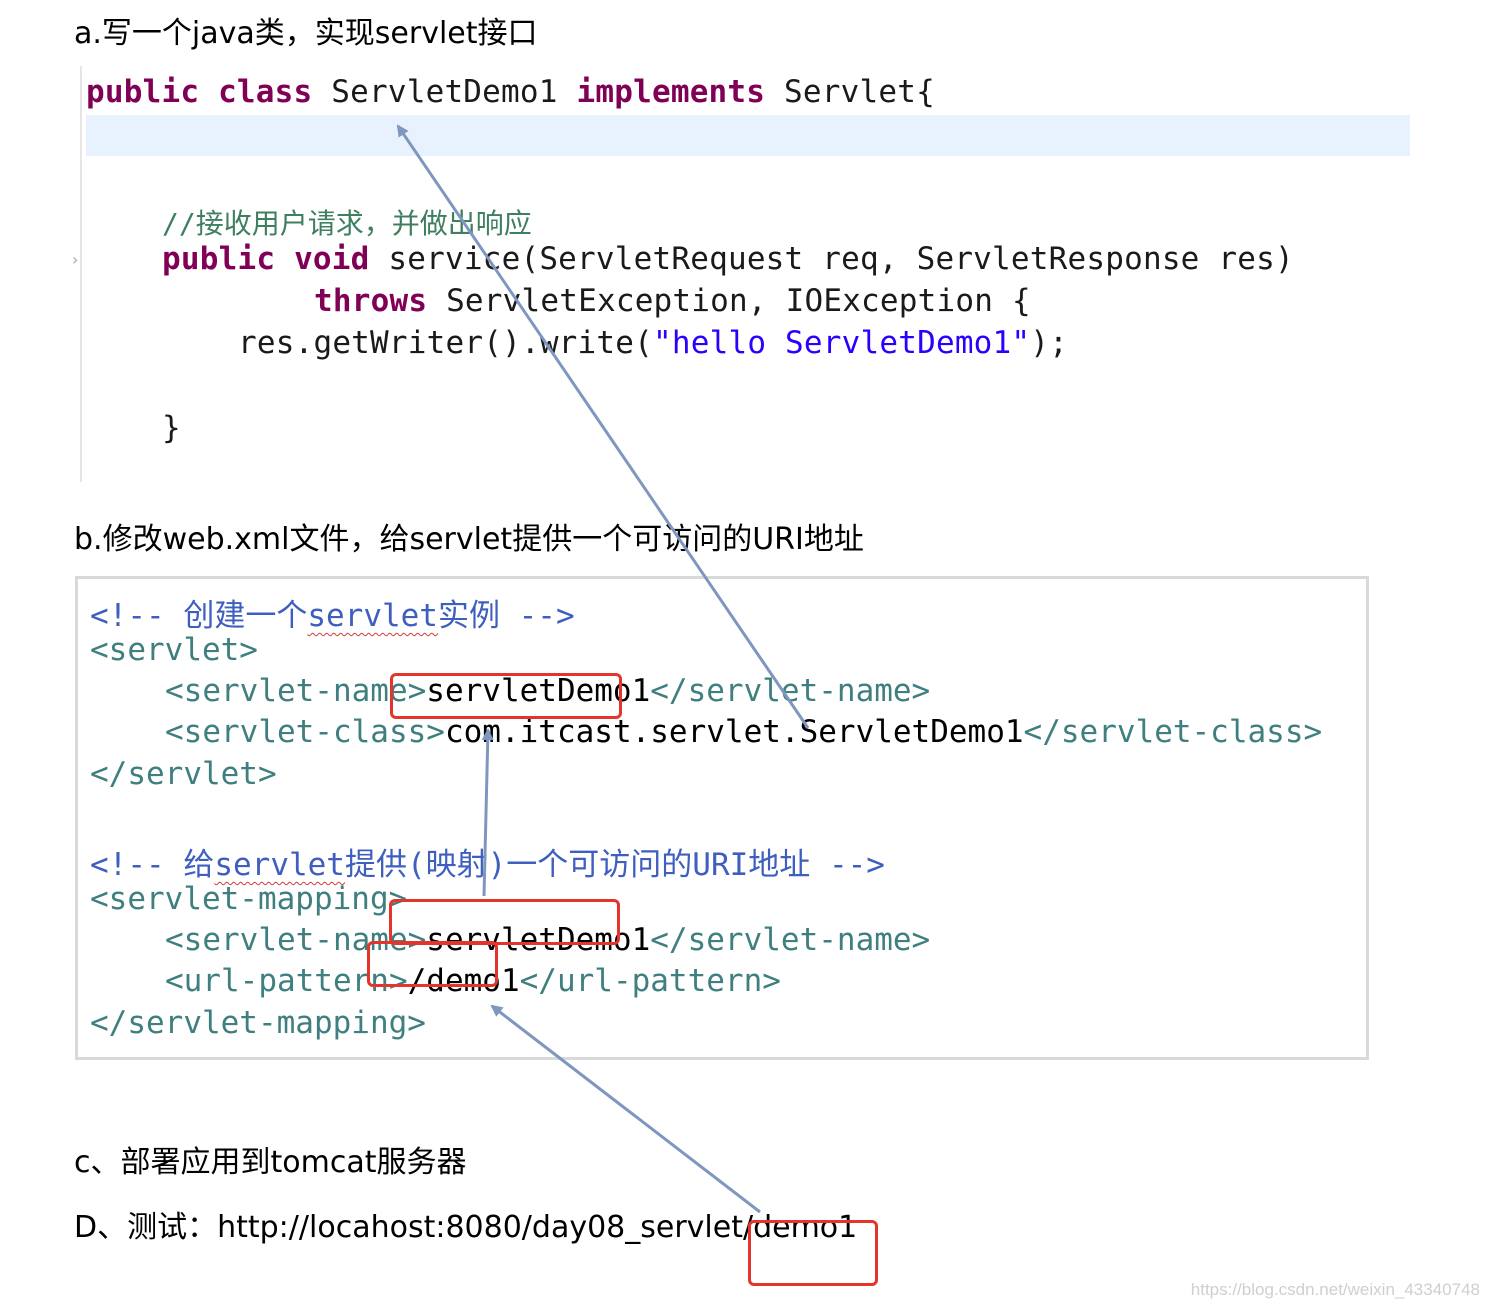 The width and height of the screenshot is (1490, 1308). I want to click on arrow-mapping-to-servlet, so click(487, 812).